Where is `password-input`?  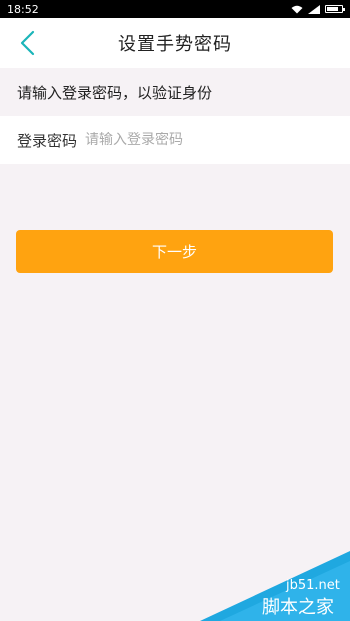
password-input is located at coordinates (185, 140).